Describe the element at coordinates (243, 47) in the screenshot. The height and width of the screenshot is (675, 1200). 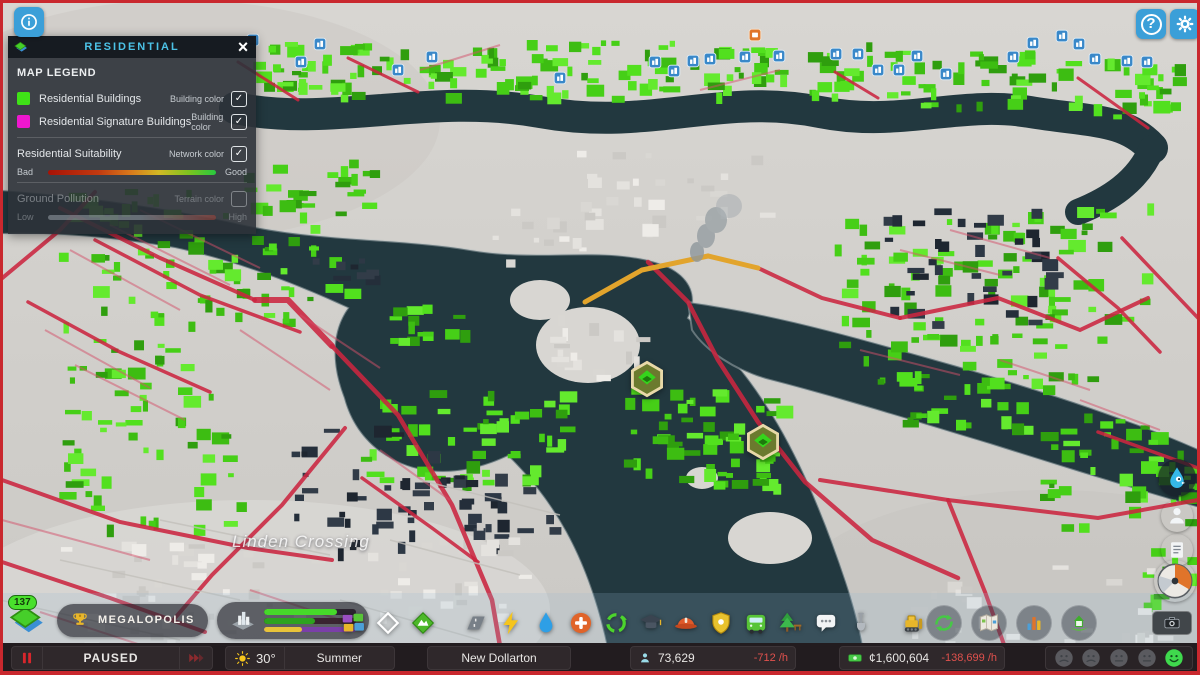
I see `close-icon` at that location.